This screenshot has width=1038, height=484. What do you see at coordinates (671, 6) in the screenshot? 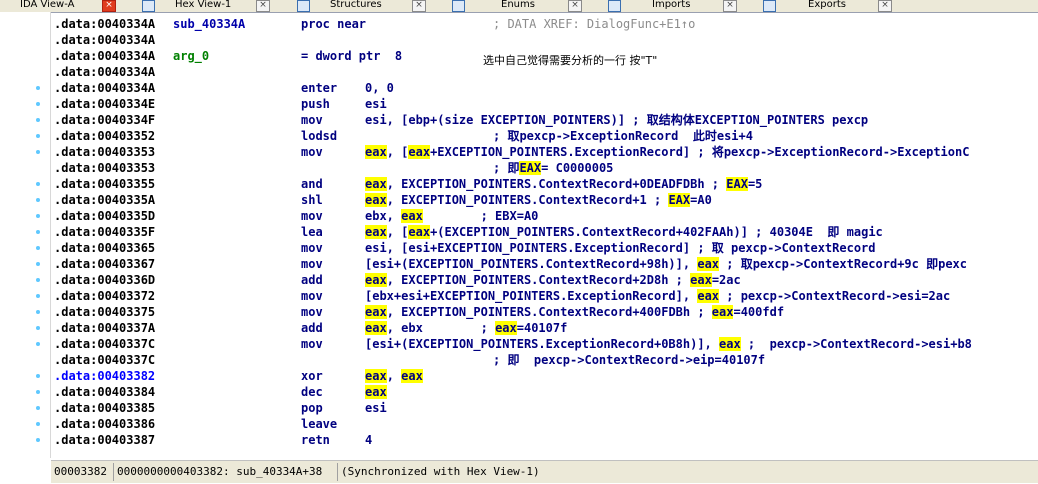
I see `tab-imports: Imports` at bounding box center [671, 6].